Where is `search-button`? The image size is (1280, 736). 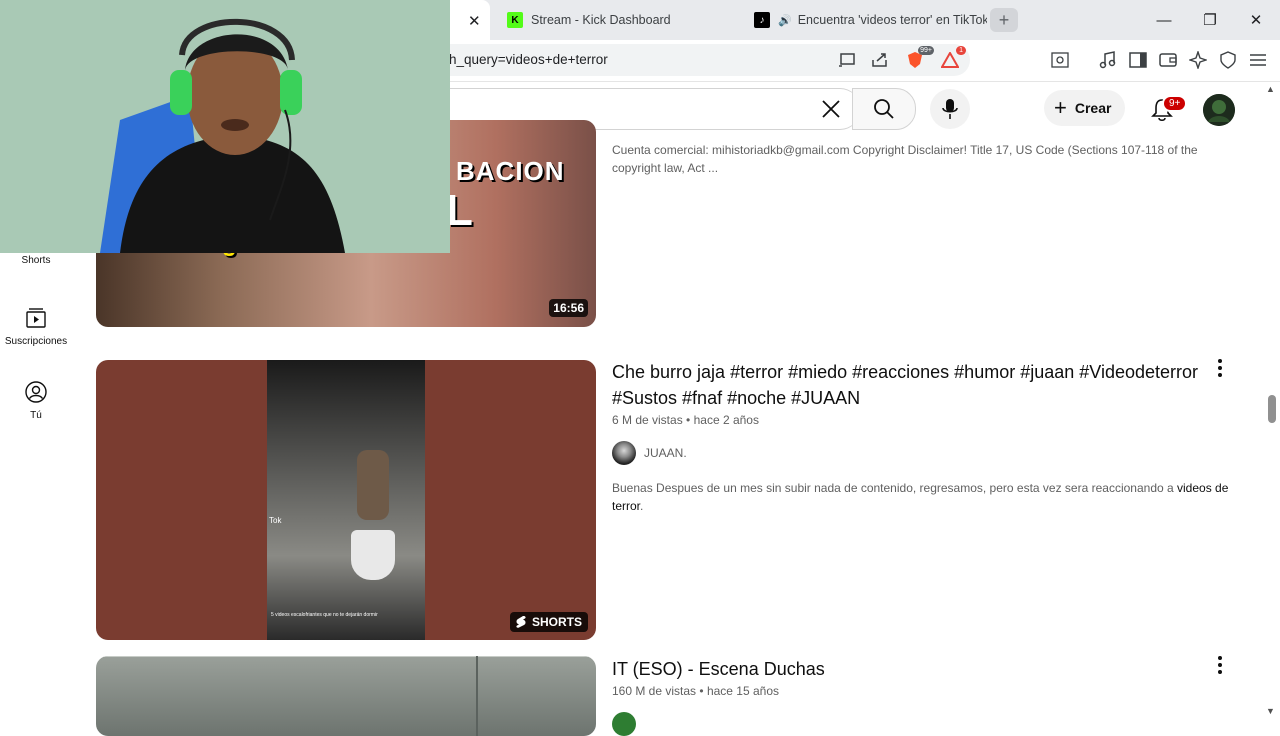
search-button is located at coordinates (884, 109).